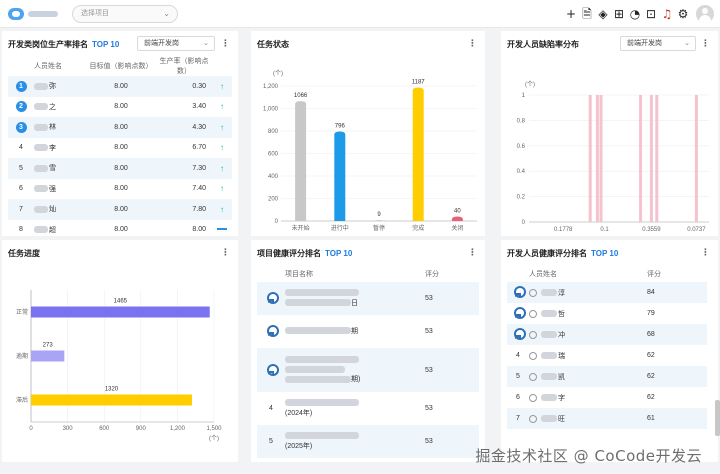 Image resolution: width=720 pixels, height=474 pixels. Describe the element at coordinates (176, 43) in the screenshot. I see `role-select: 前端开发岗 ⌄` at that location.